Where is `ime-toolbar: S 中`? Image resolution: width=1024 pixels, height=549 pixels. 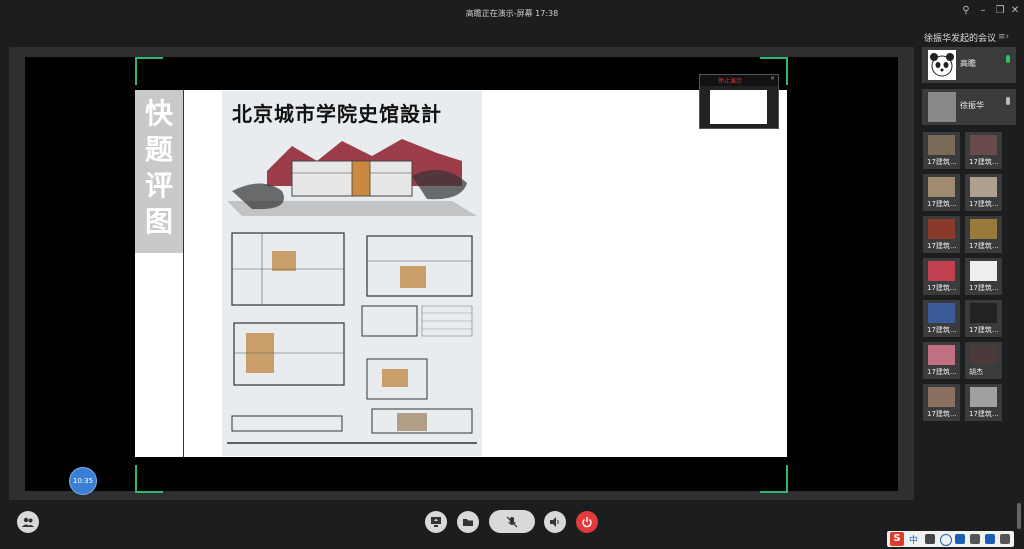
ime-toolbar: S 中 is located at coordinates (950, 539).